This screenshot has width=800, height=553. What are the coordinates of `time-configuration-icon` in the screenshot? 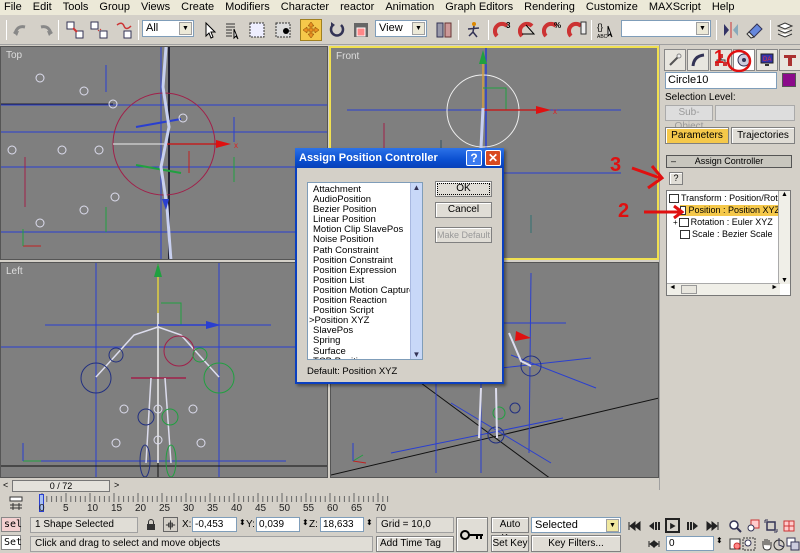 It's located at (734, 543).